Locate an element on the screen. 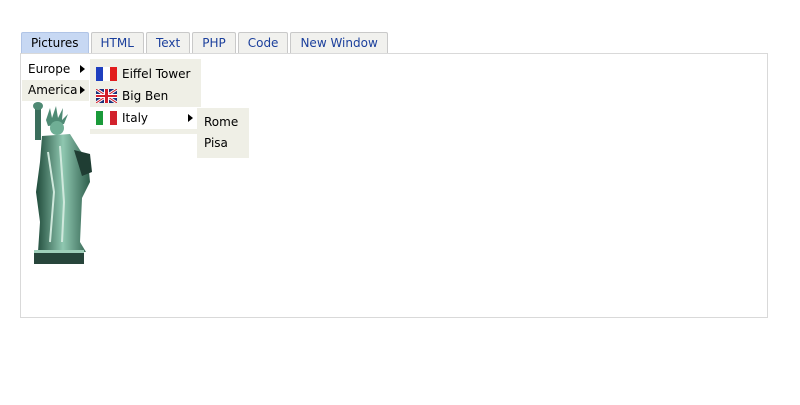  italy-flag-icon is located at coordinates (106, 117).